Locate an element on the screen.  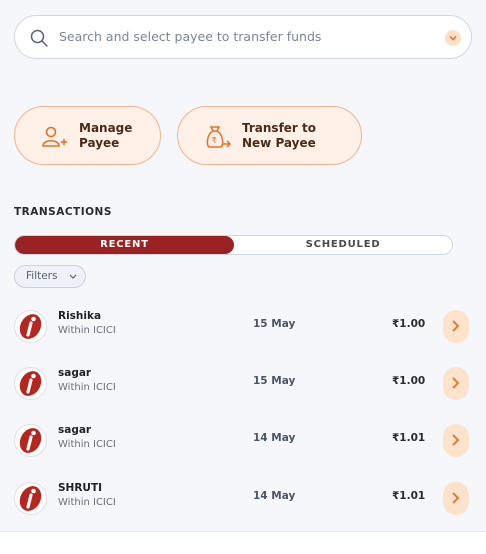
transactions-heading: TRANSACTIONS is located at coordinates (63, 212).